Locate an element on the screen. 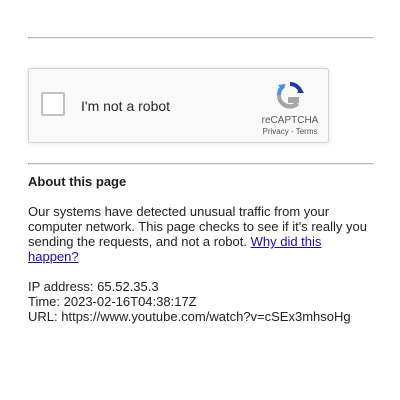 The height and width of the screenshot is (400, 400). recaptcha-links: Privacy - Terms is located at coordinates (290, 132).